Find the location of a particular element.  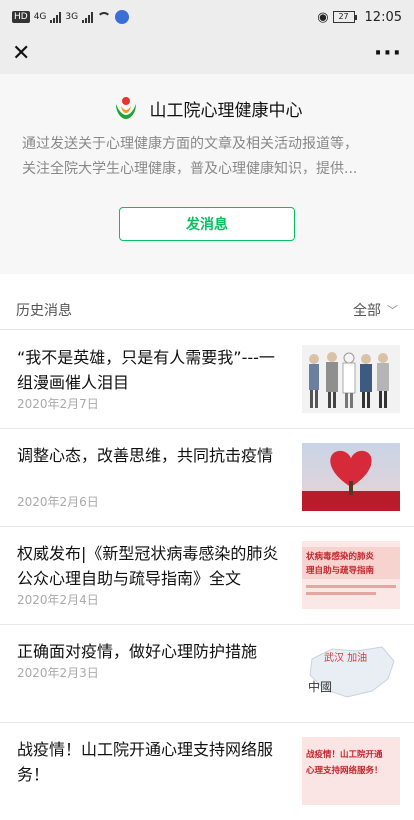

history-header: 历史消息 全部 ﹀ is located at coordinates (207, 310).